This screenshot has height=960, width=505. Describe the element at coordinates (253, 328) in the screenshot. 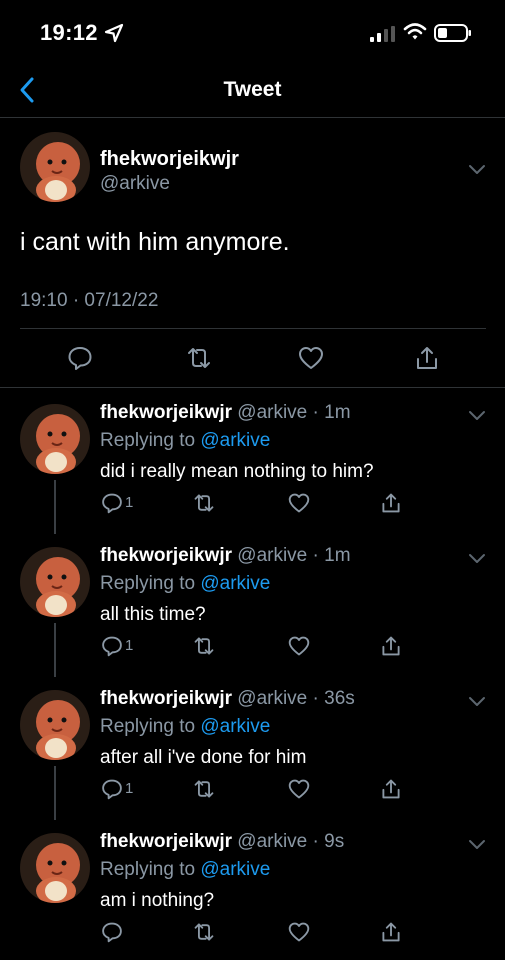

I see `divider` at that location.